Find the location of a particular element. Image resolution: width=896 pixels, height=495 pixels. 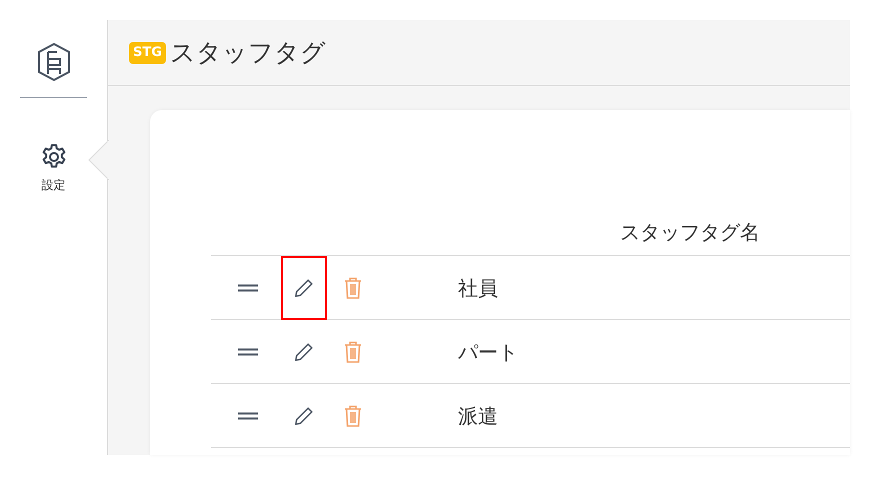

settings-nav-item: 設定 is located at coordinates (53, 168).